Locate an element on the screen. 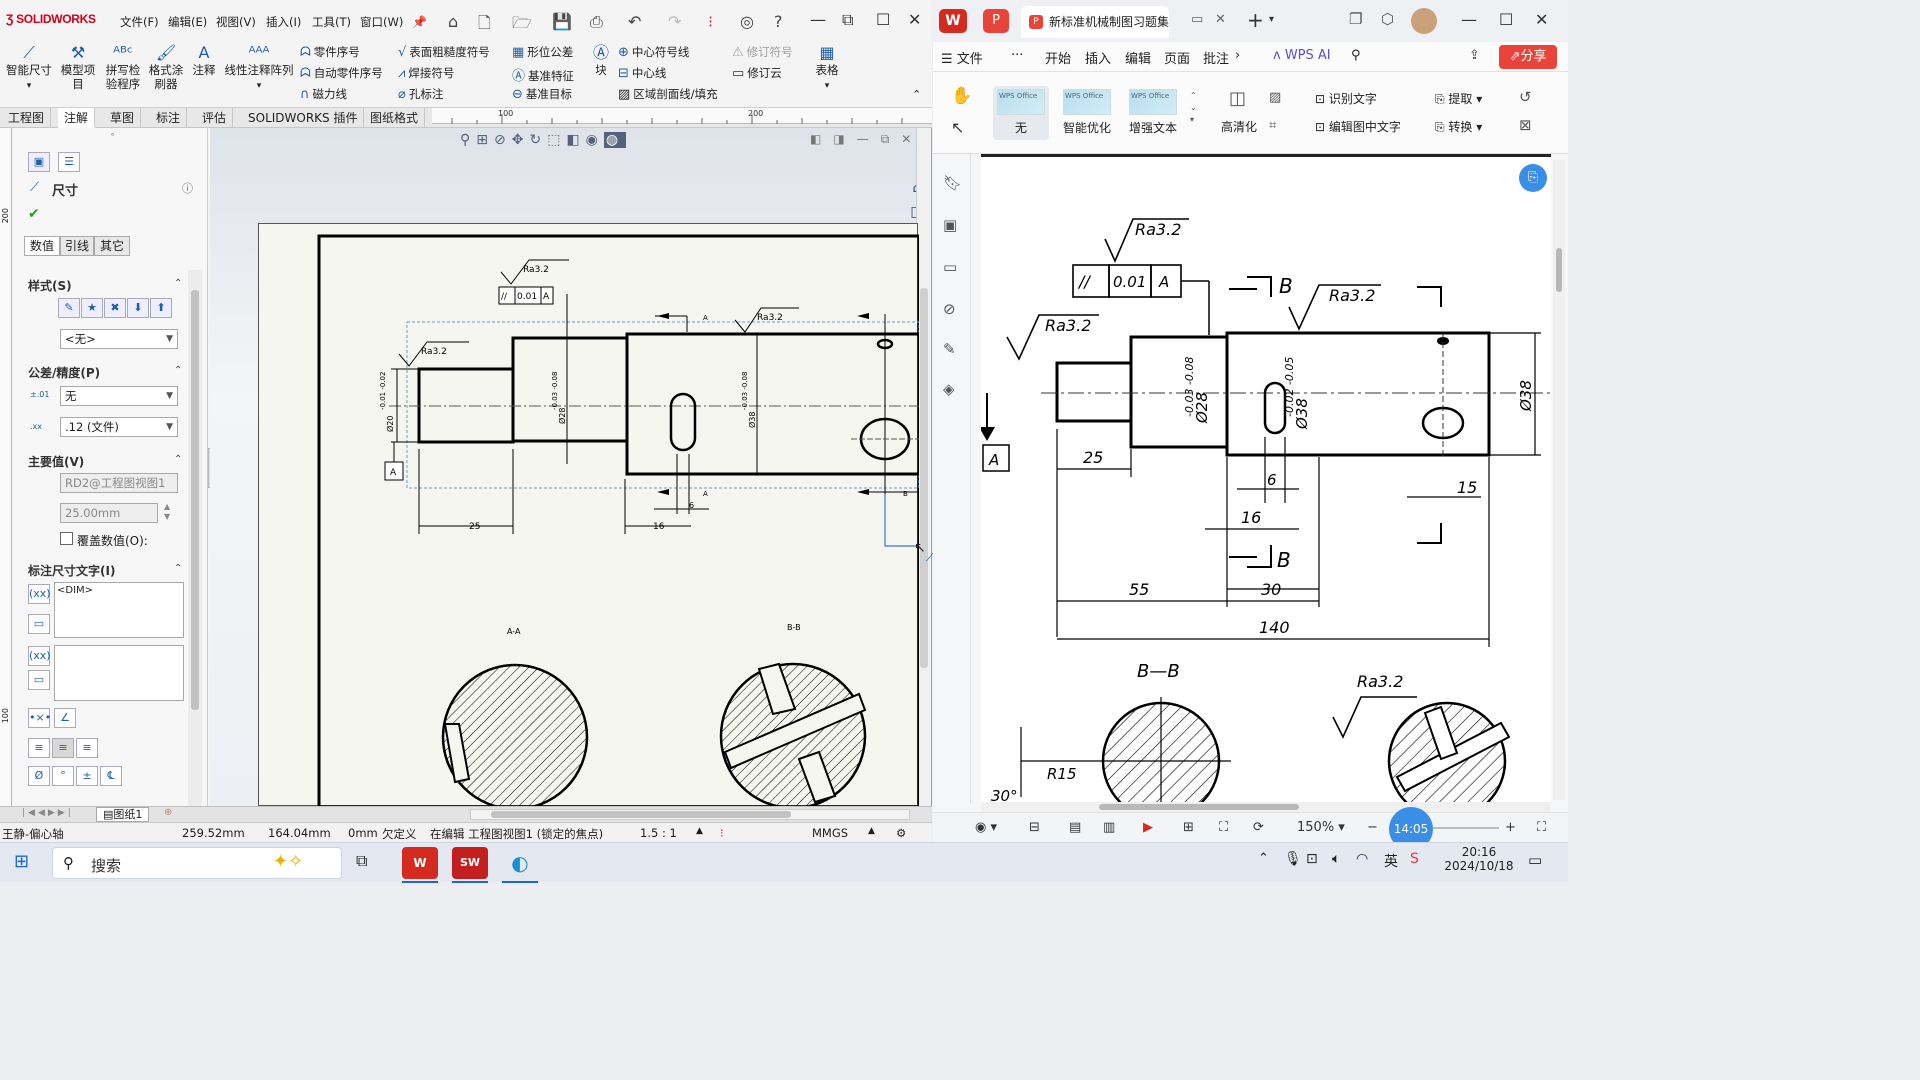 This screenshot has width=1920, height=1080. tab-annotation: 注解 is located at coordinates (77, 118).